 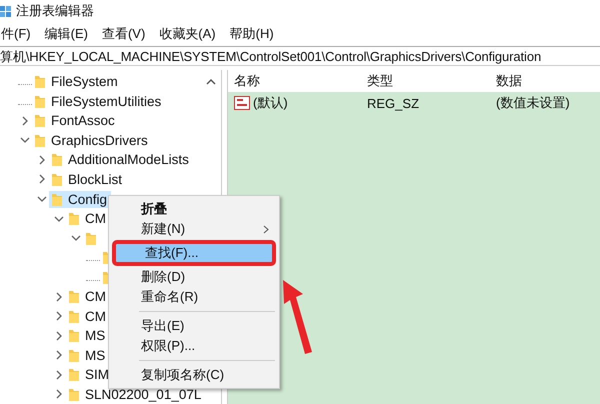 I want to click on menu-item: 件(F), so click(x=16, y=34).